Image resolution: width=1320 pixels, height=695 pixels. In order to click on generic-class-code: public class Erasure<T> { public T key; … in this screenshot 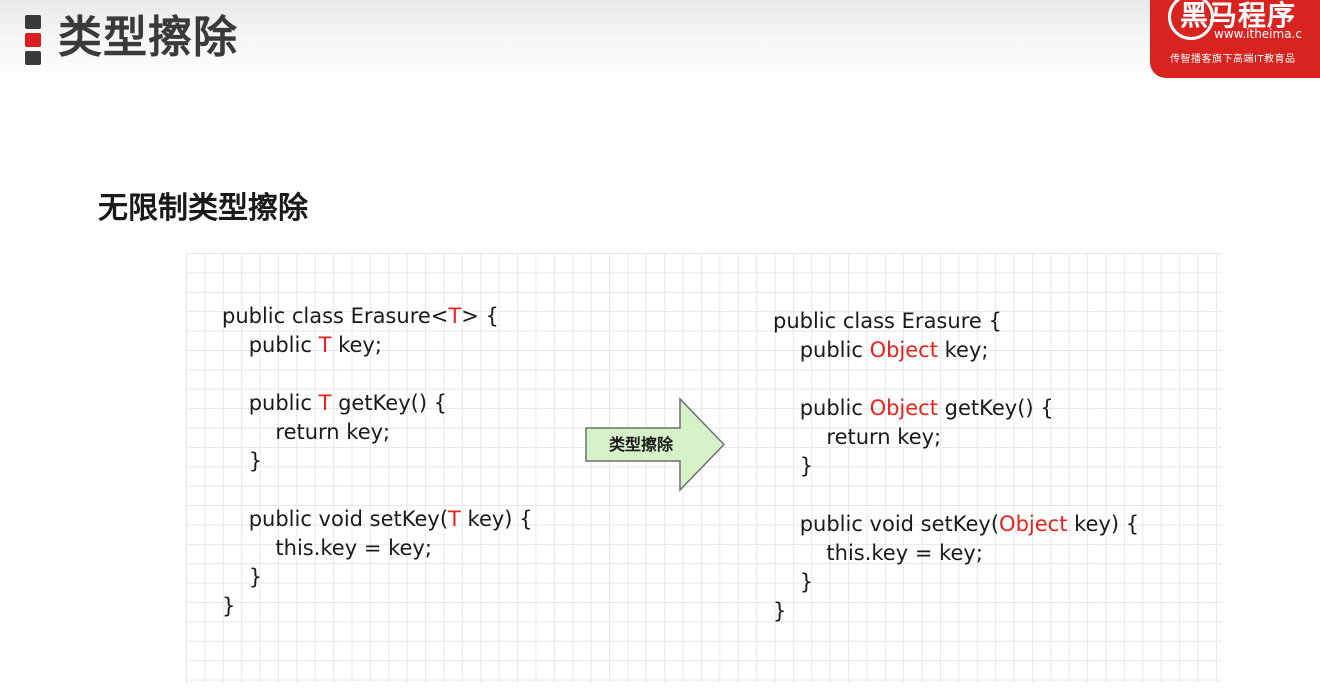, I will do `click(377, 461)`.